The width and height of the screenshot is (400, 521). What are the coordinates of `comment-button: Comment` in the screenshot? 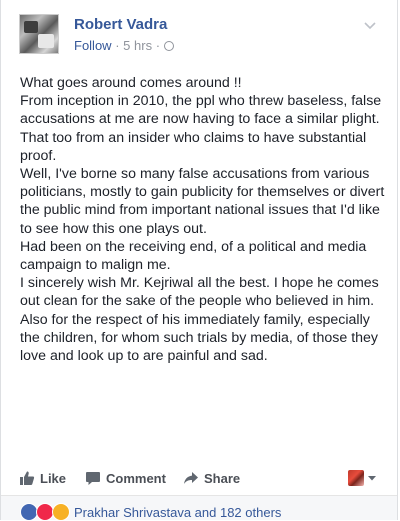 It's located at (125, 478).